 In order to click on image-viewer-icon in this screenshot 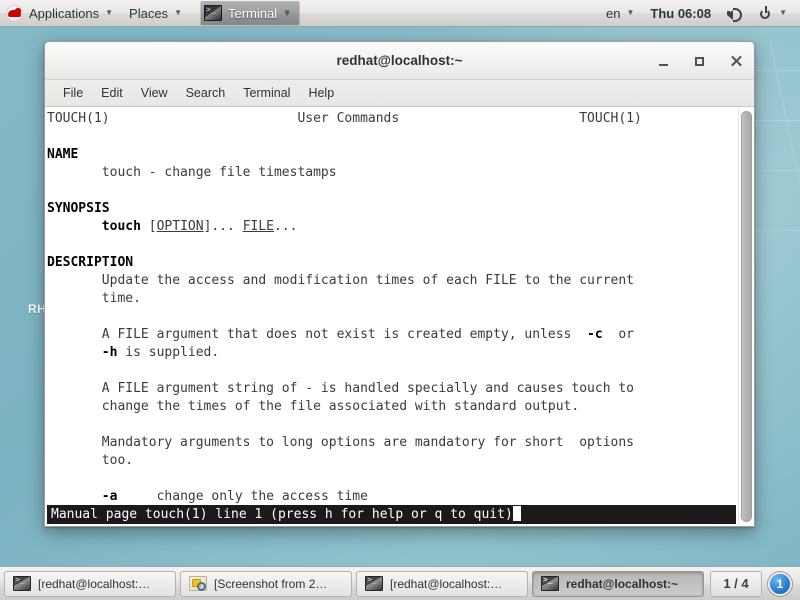, I will do `click(198, 583)`.